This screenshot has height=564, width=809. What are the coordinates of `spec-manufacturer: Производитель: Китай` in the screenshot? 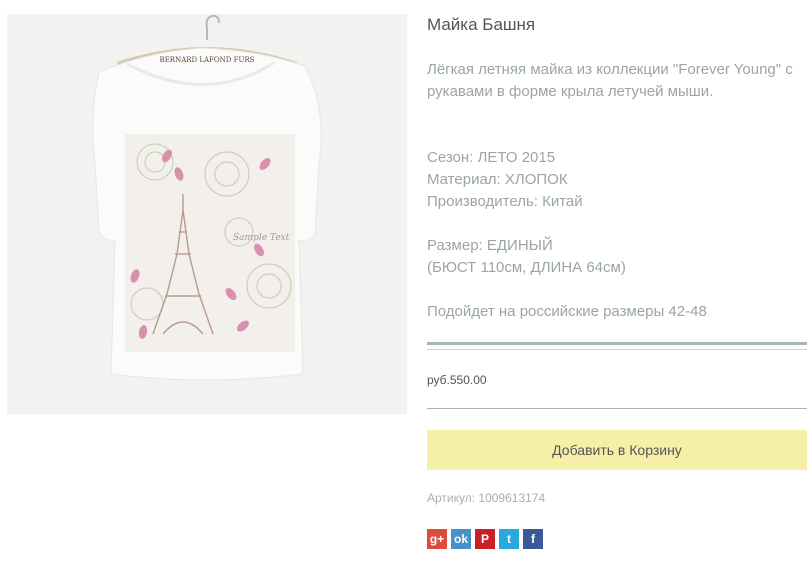 It's located at (505, 201).